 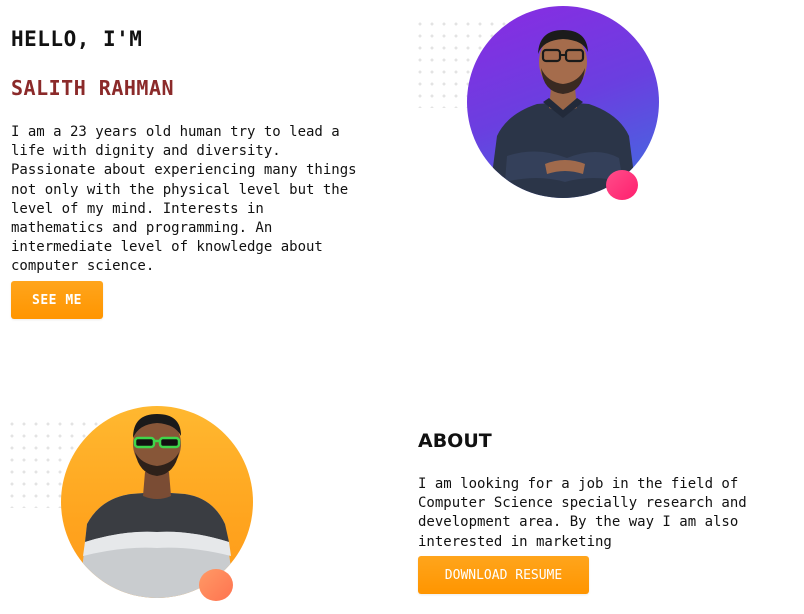 What do you see at coordinates (93, 88) in the screenshot?
I see `hero-name: SALITH RAHMAN` at bounding box center [93, 88].